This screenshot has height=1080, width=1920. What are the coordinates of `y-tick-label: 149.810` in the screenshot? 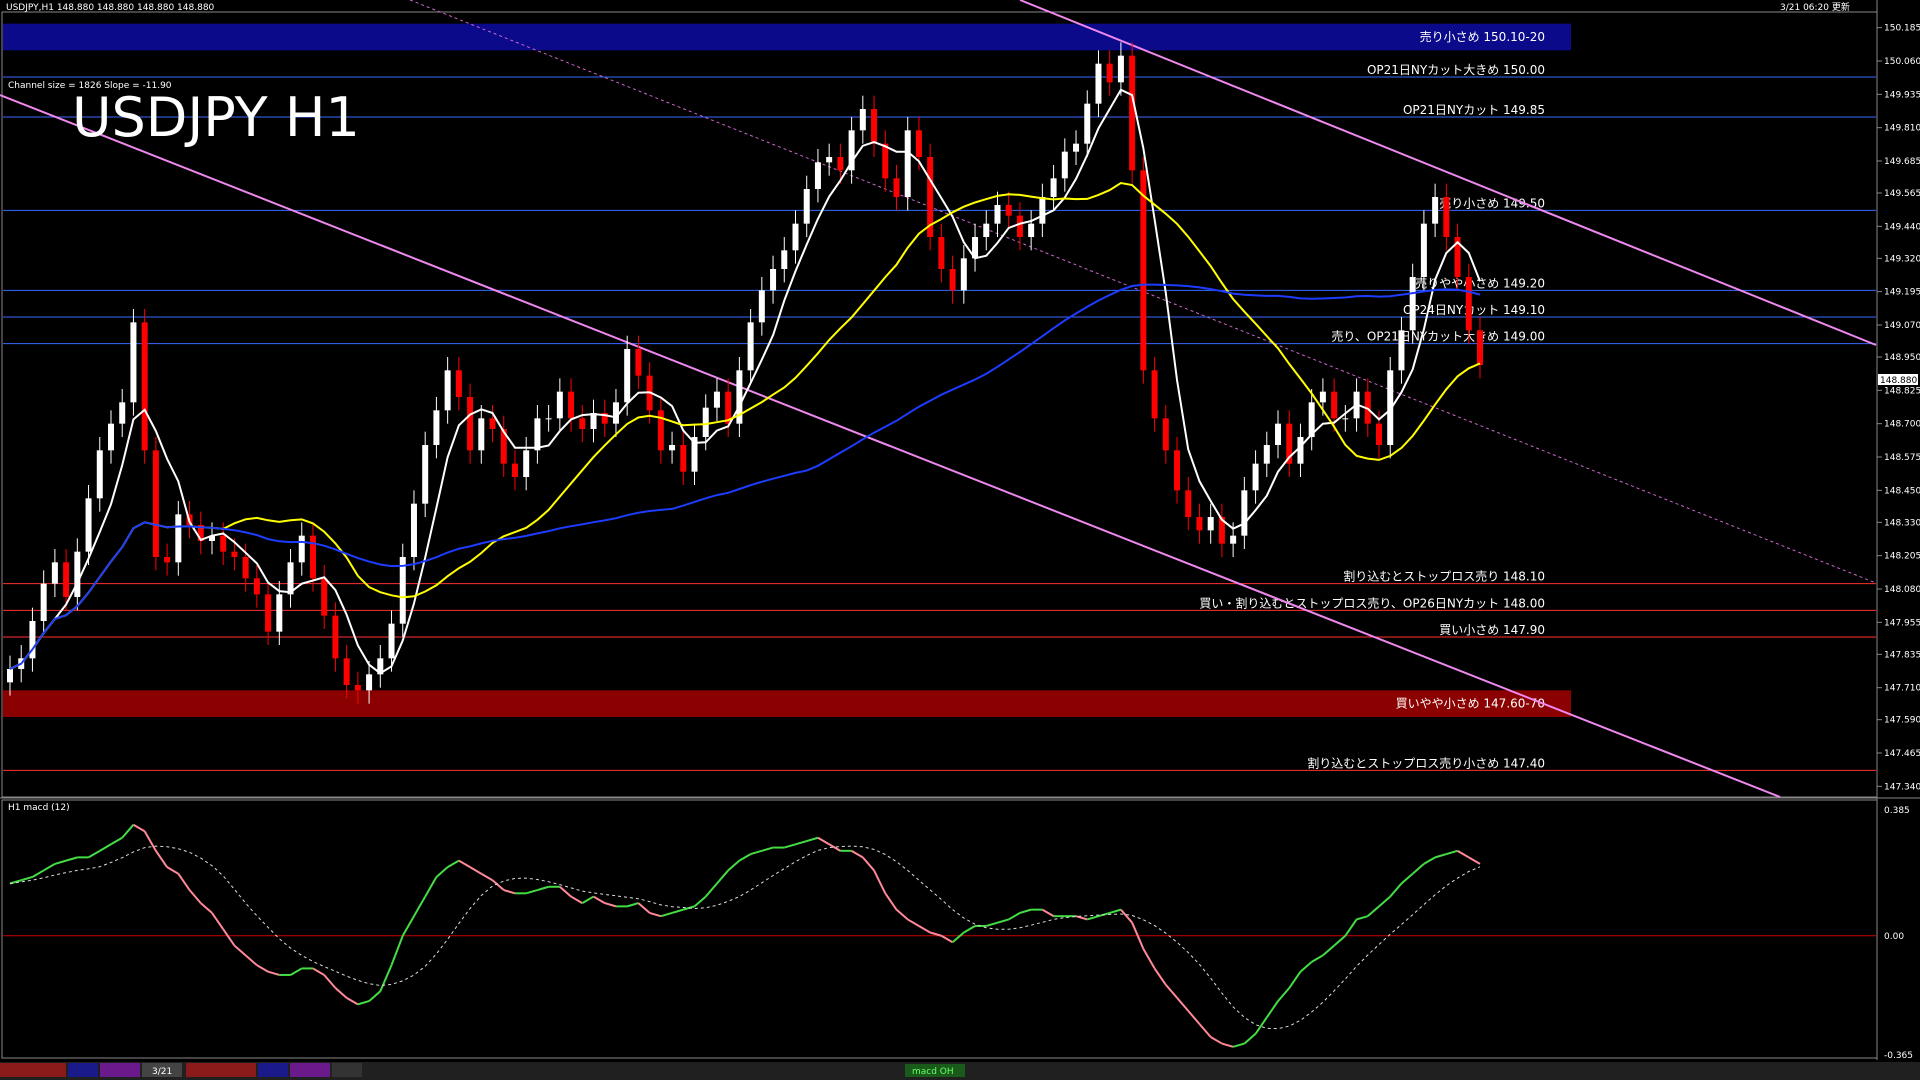 It's located at (1902, 129).